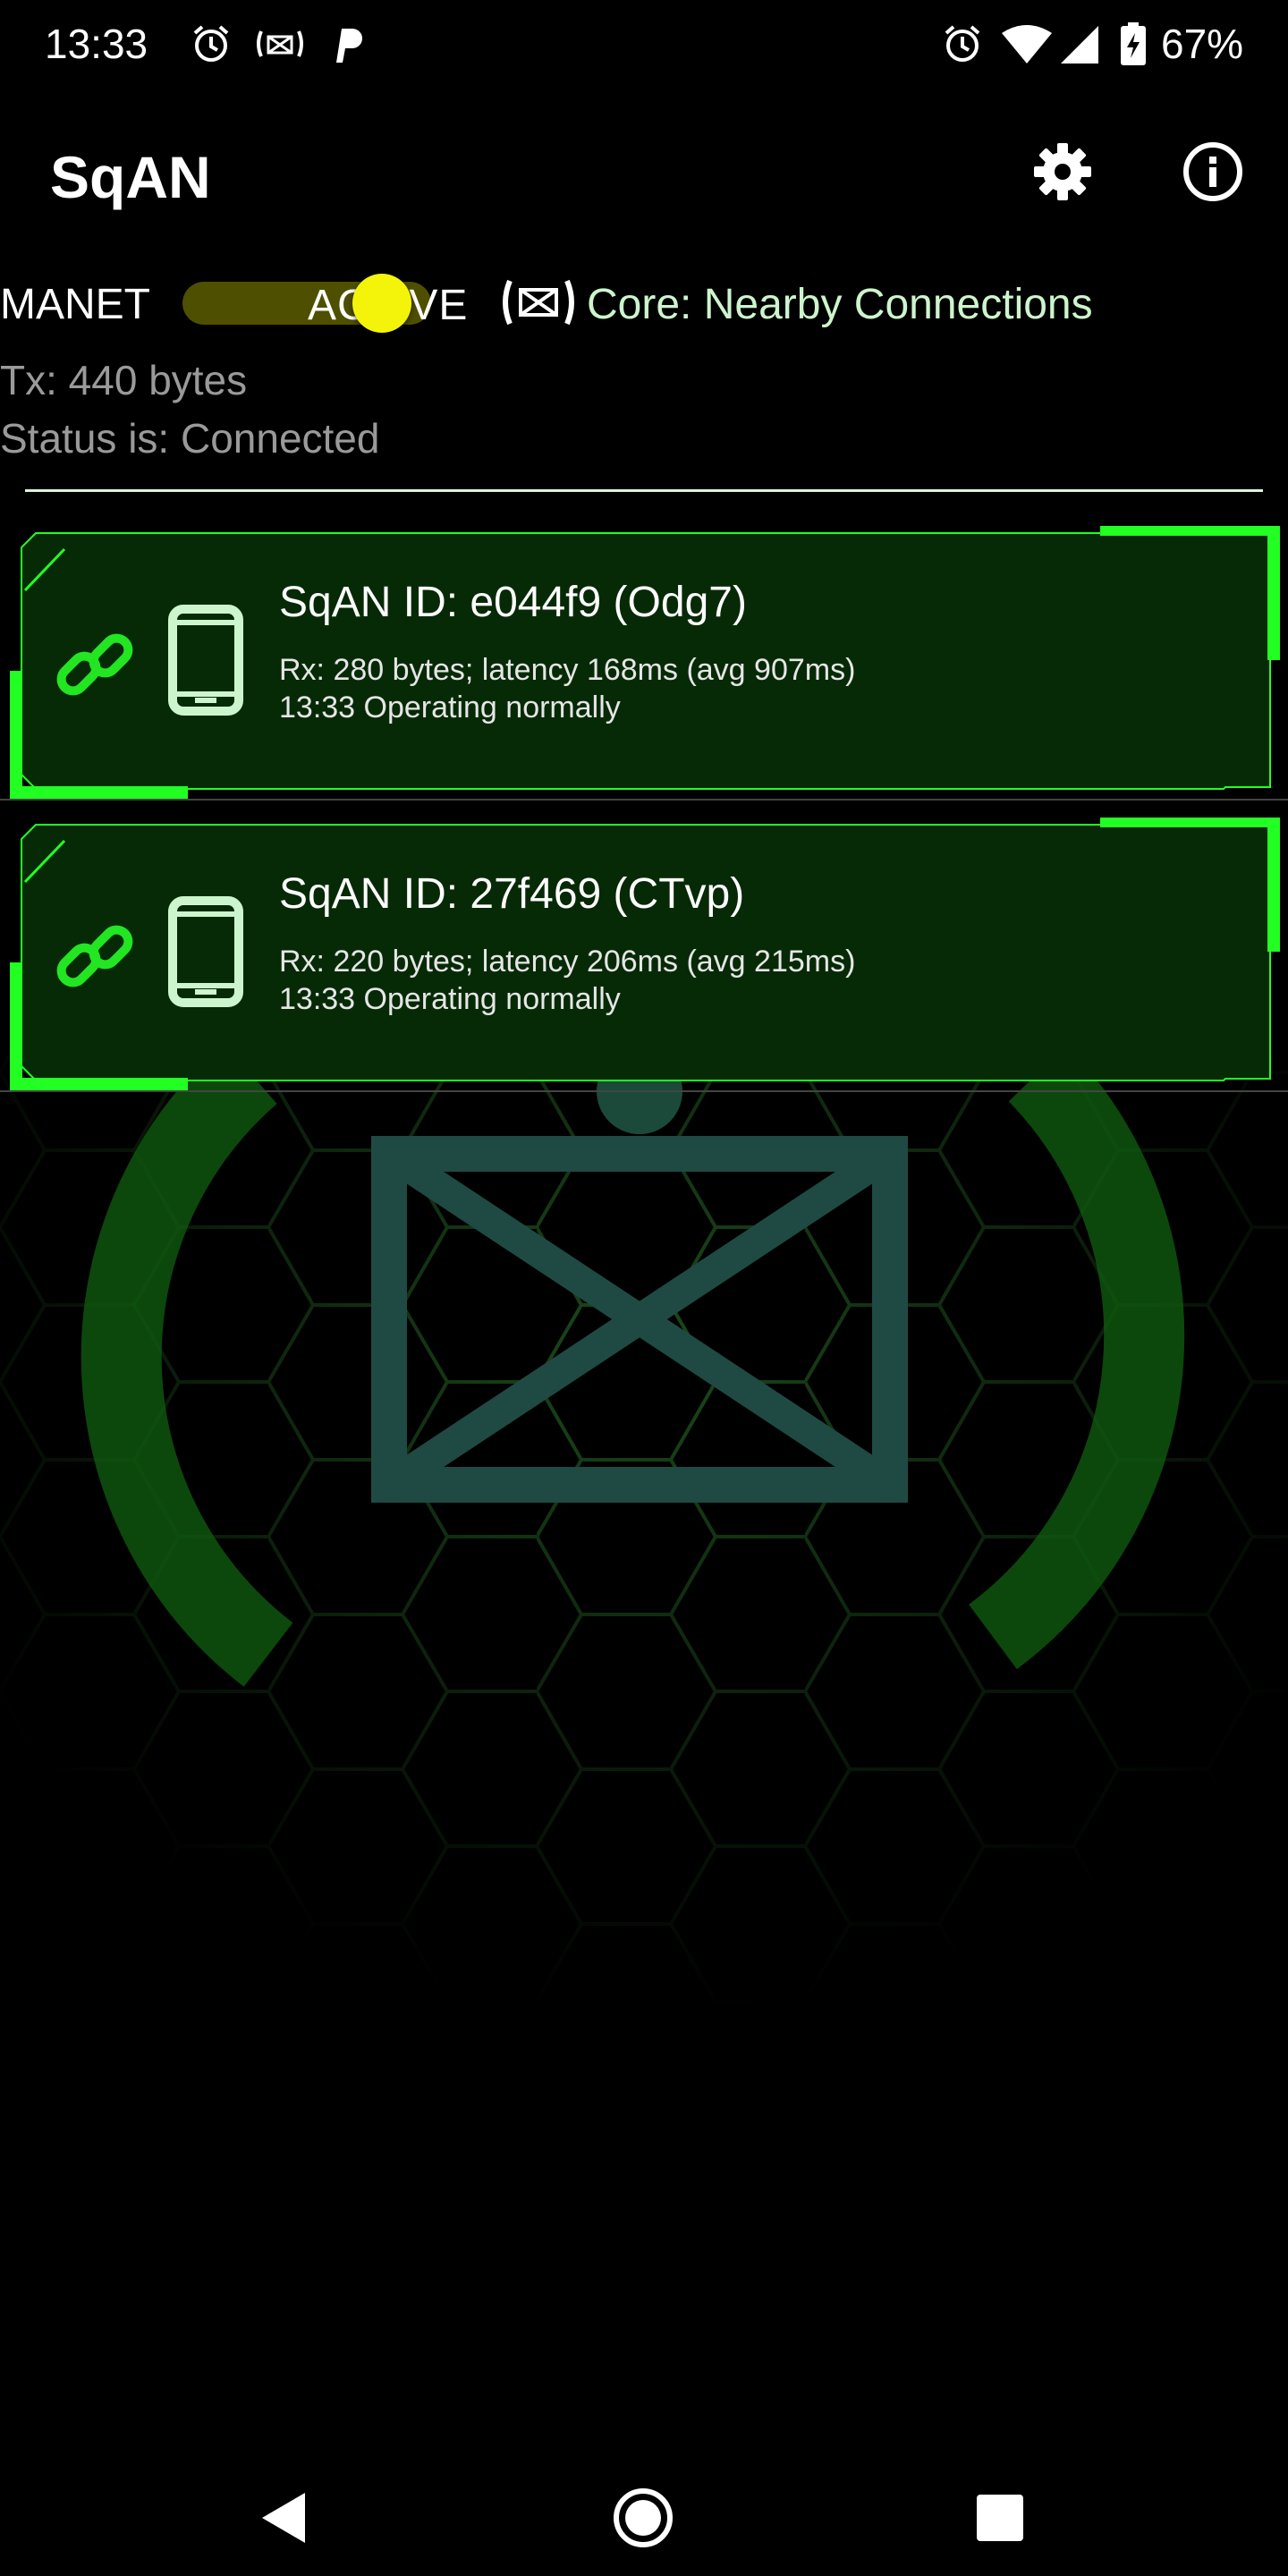 Image resolution: width=1288 pixels, height=2576 pixels. Describe the element at coordinates (124, 380) in the screenshot. I see `tx-bytes: Tx: 440 bytes` at that location.